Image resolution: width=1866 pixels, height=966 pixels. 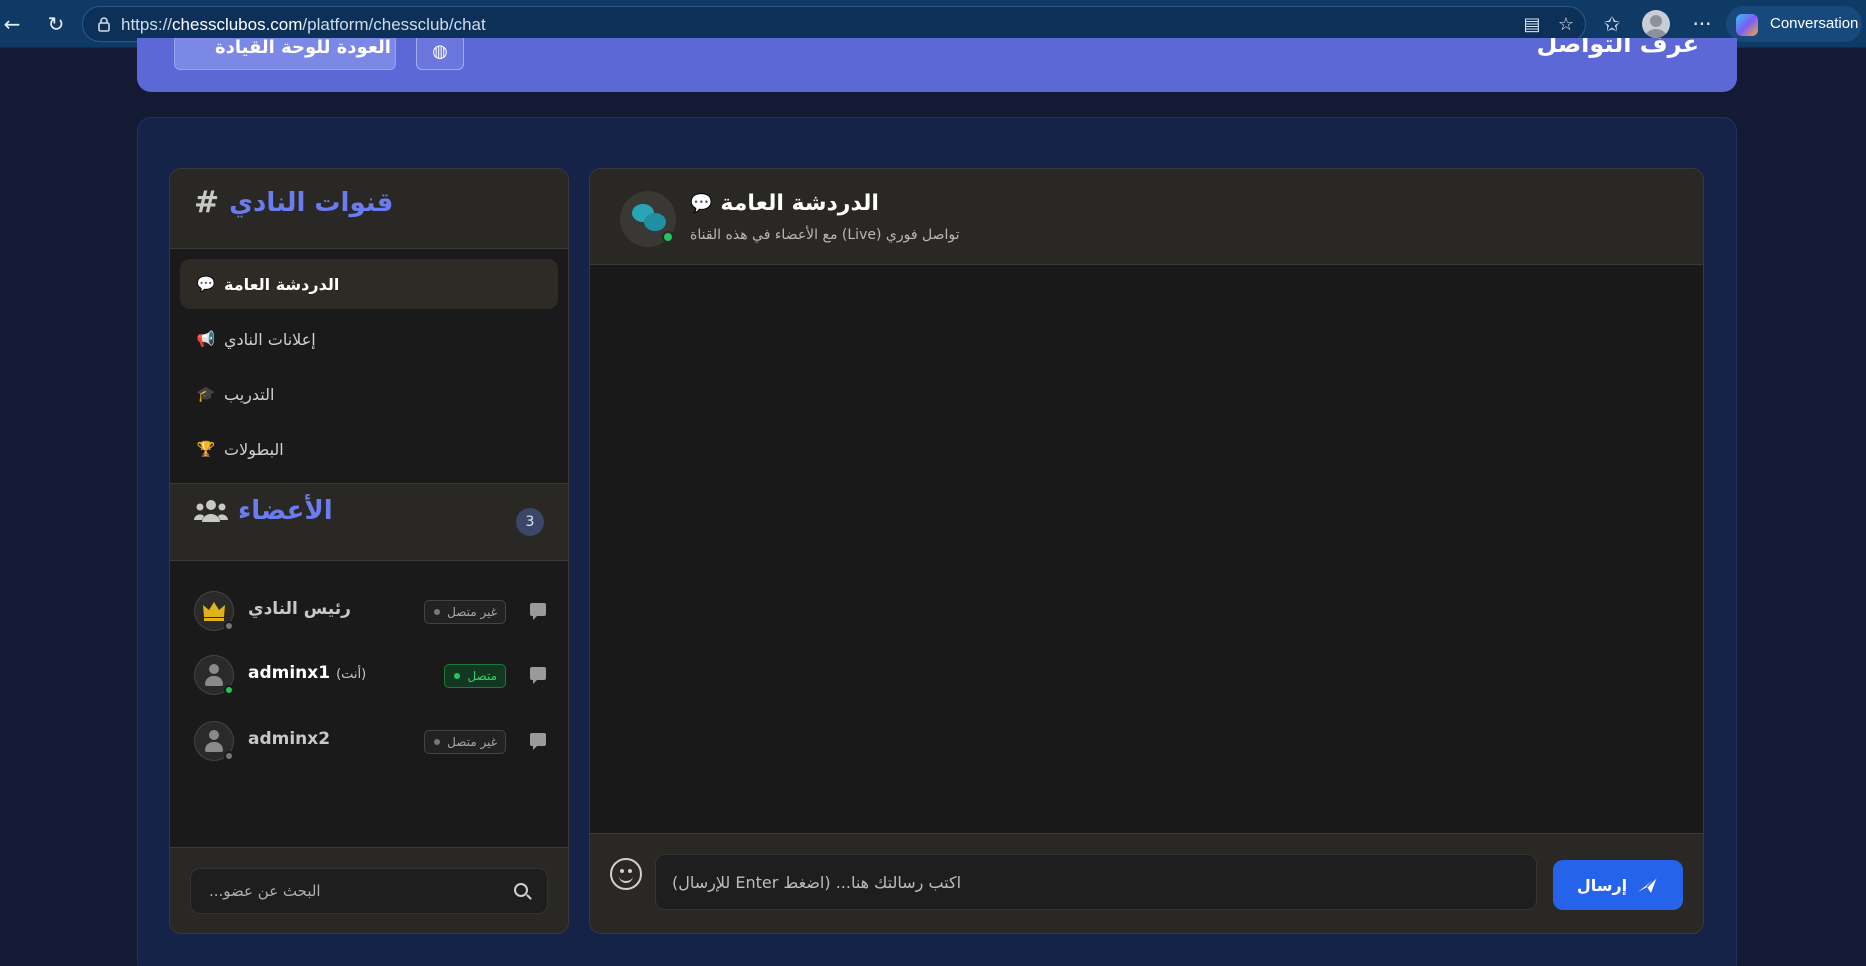 I want to click on channel-training: 🎓 التدريب, so click(x=369, y=394).